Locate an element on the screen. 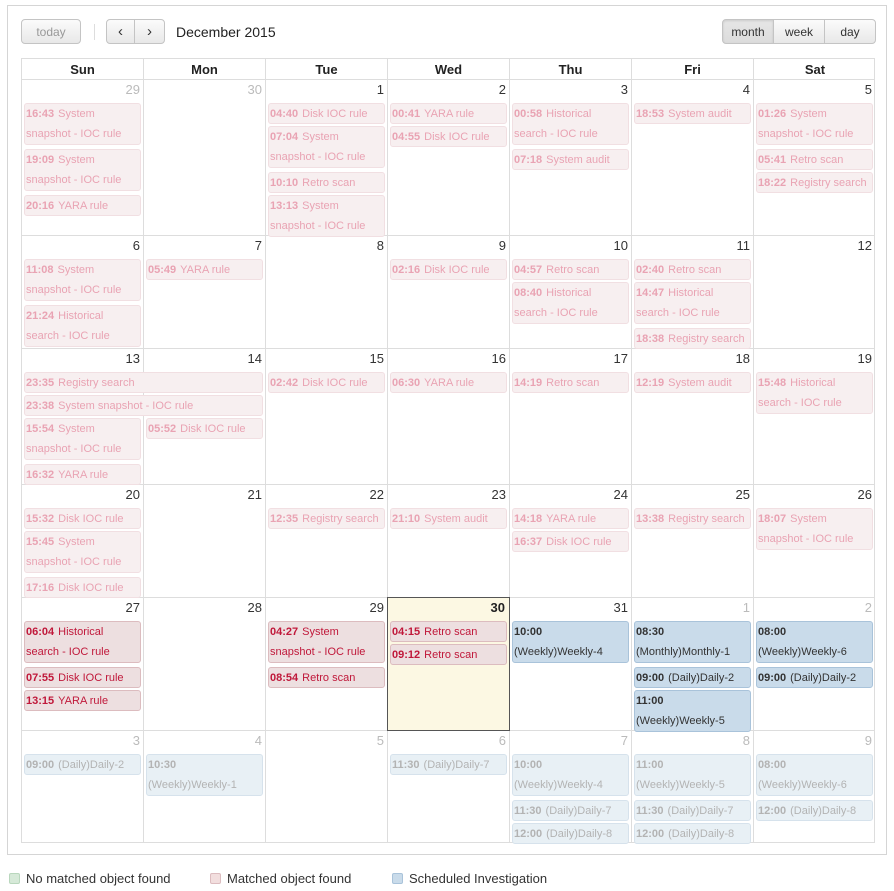 Image resolution: width=894 pixels, height=891 pixels. matched-event: 21:10 System audit is located at coordinates (448, 518).